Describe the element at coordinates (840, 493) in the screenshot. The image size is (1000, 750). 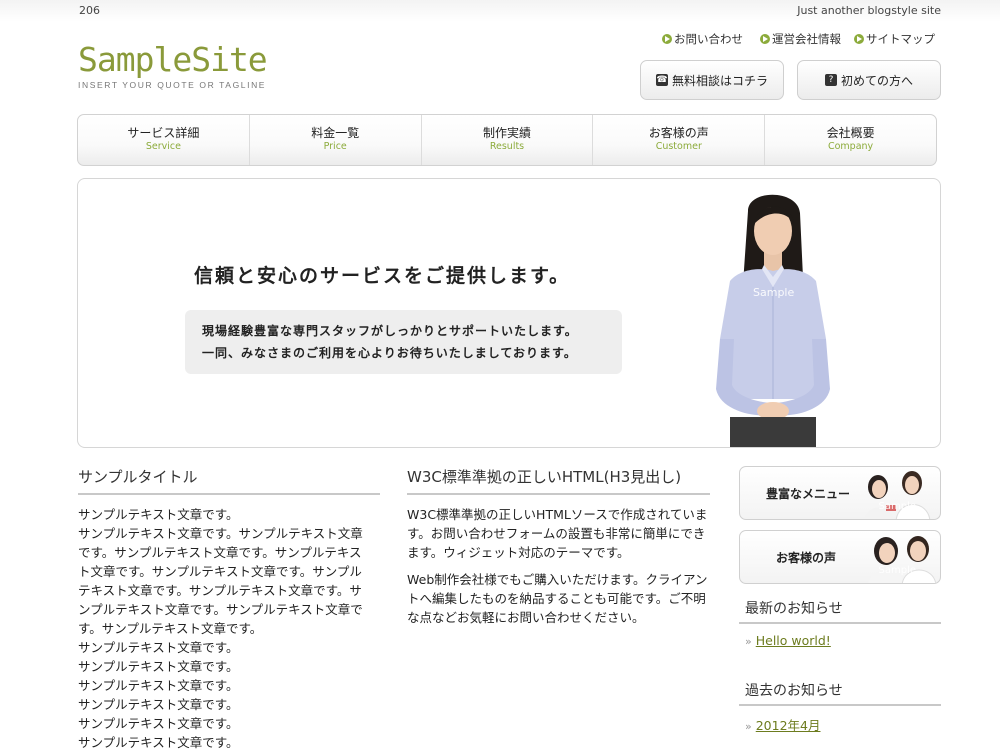
I see `menu-banner: 豊富なメニュー Sample` at that location.